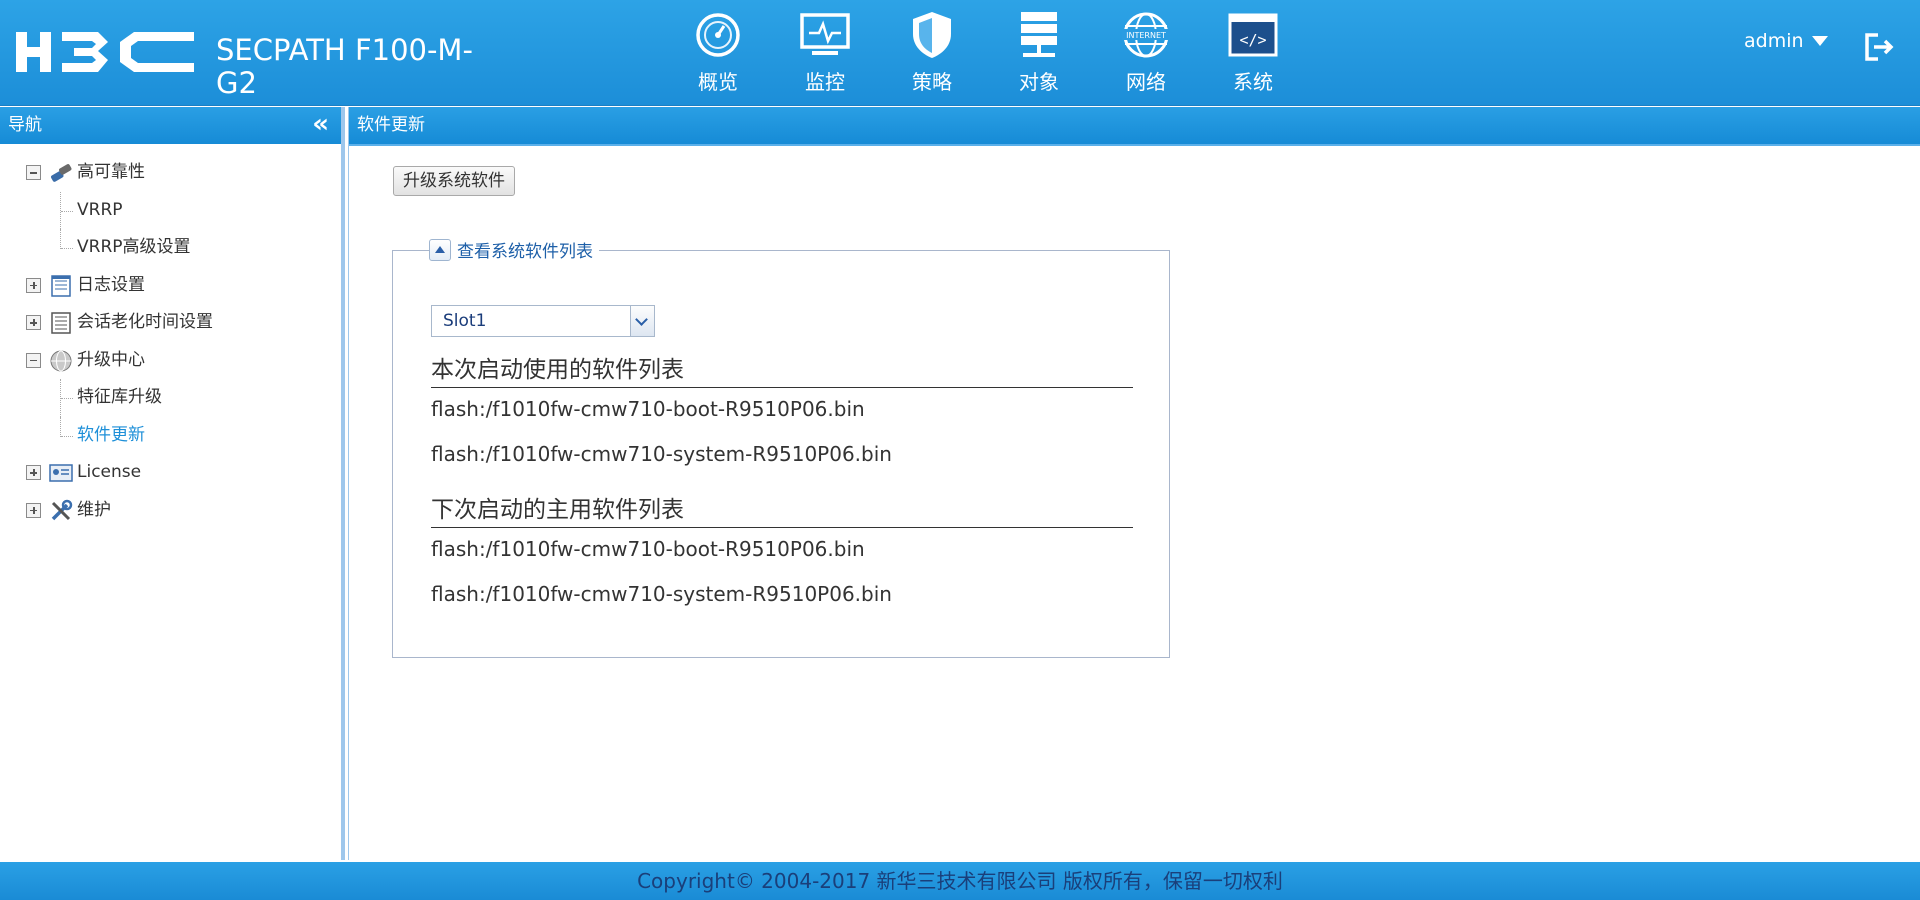 The height and width of the screenshot is (900, 1920). What do you see at coordinates (119, 397) in the screenshot?
I see `tree-item-label: 特征库升级` at bounding box center [119, 397].